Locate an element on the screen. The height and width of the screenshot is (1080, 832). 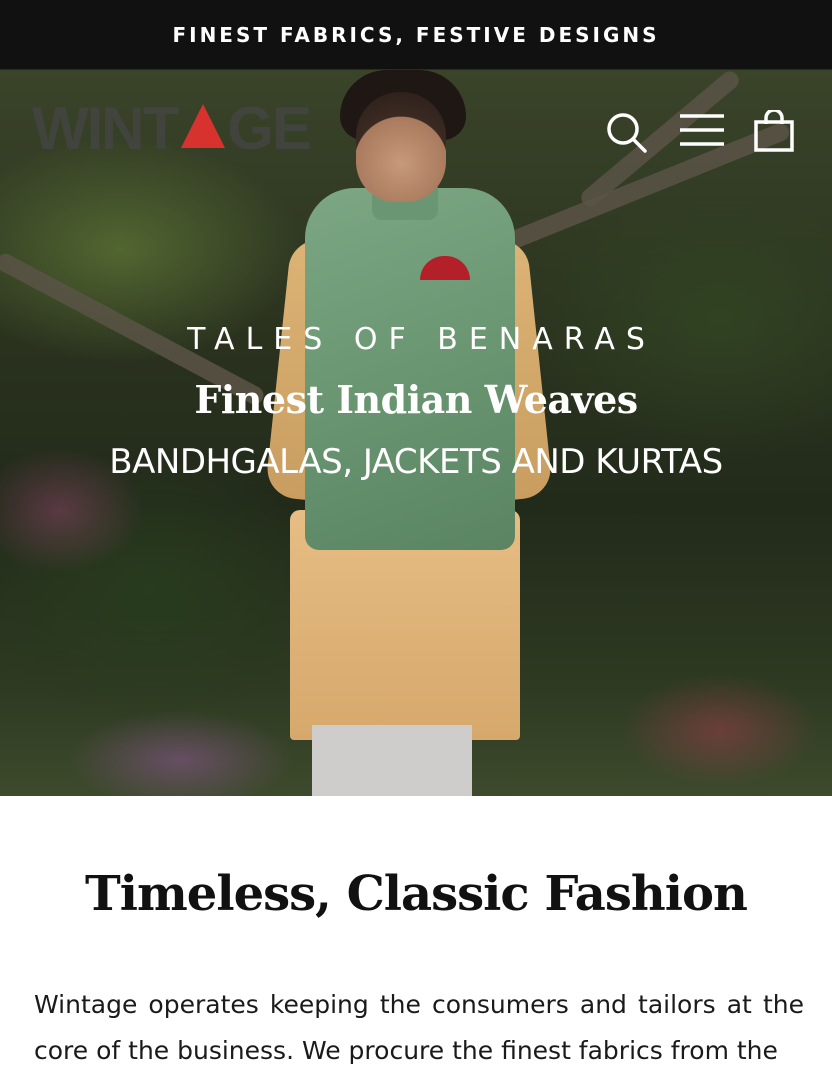
logo-text-right: GE is located at coordinates (269, 128).